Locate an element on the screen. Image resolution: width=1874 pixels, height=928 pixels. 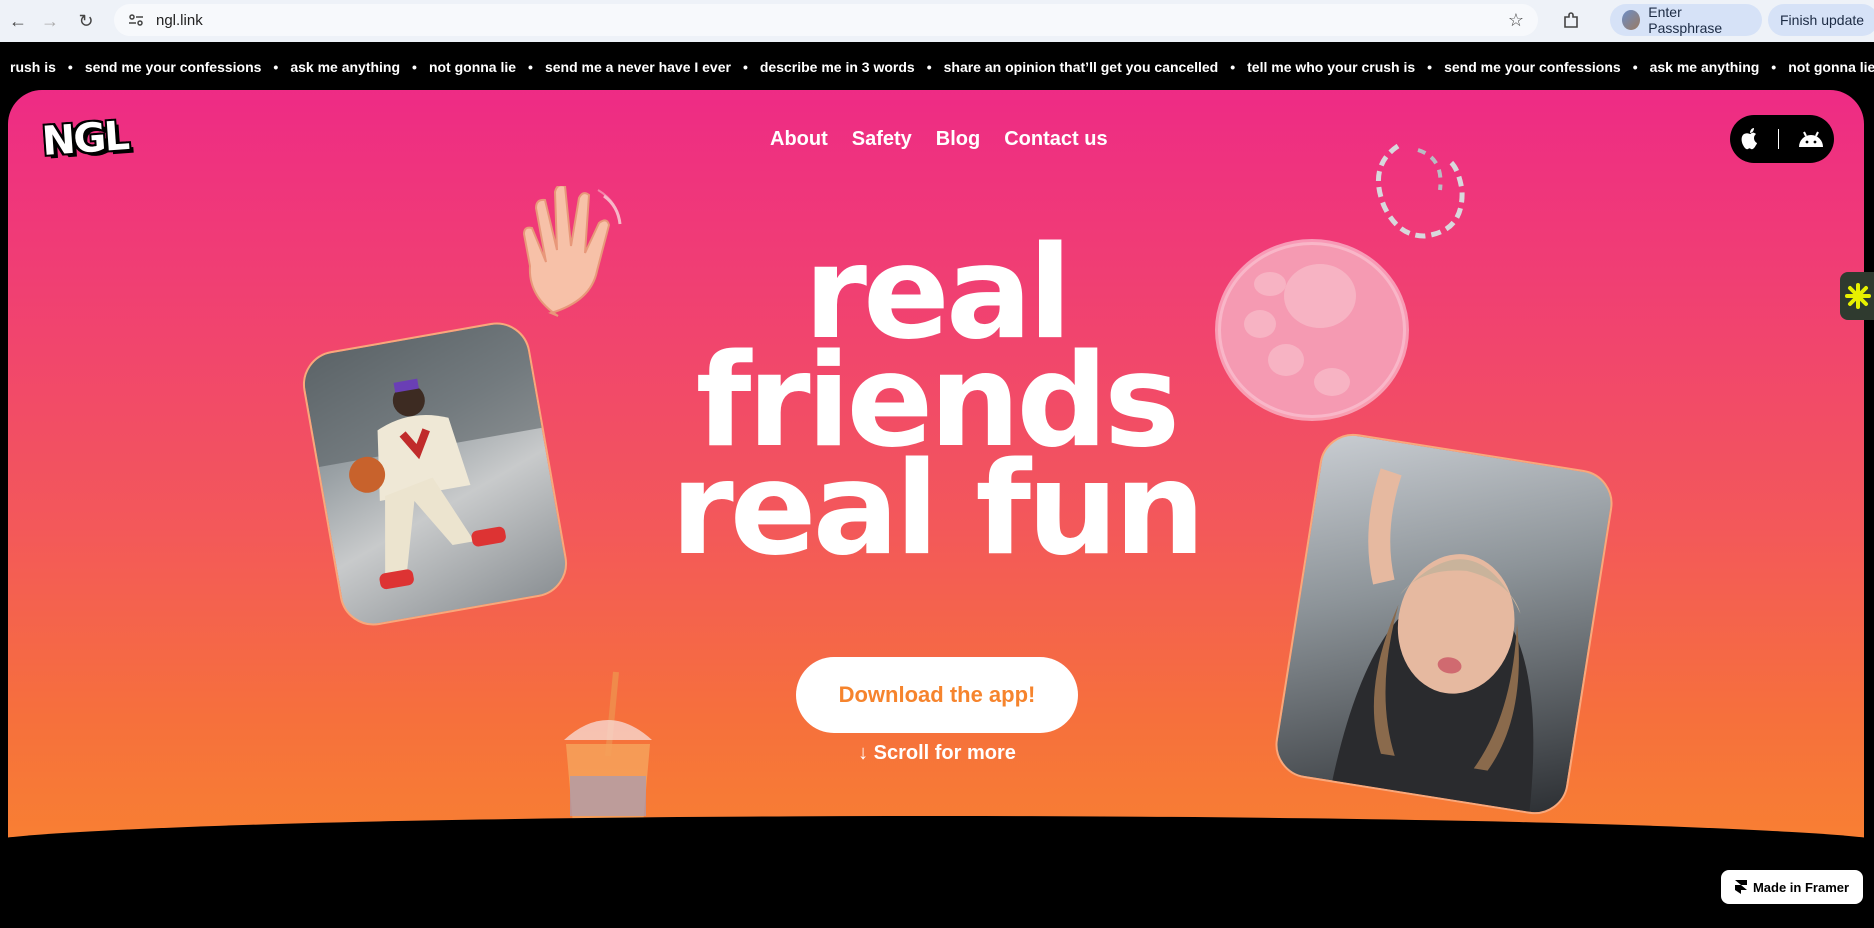
headline-line-3: real fun is located at coordinates (938, 509).